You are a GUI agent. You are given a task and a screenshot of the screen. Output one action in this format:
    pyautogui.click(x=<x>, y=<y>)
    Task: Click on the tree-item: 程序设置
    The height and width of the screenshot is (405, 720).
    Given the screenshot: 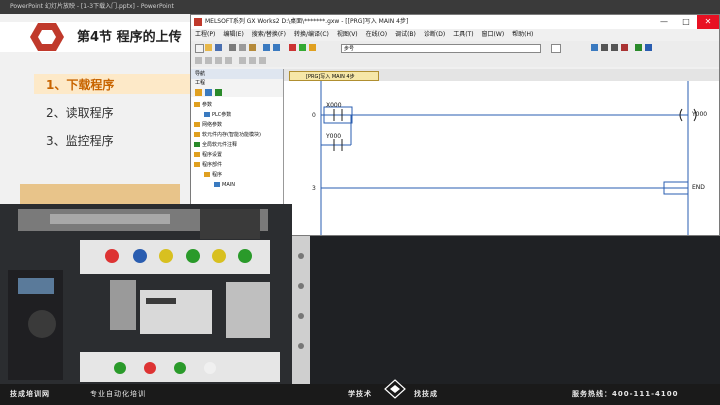 What is the action you would take?
    pyautogui.click(x=208, y=155)
    